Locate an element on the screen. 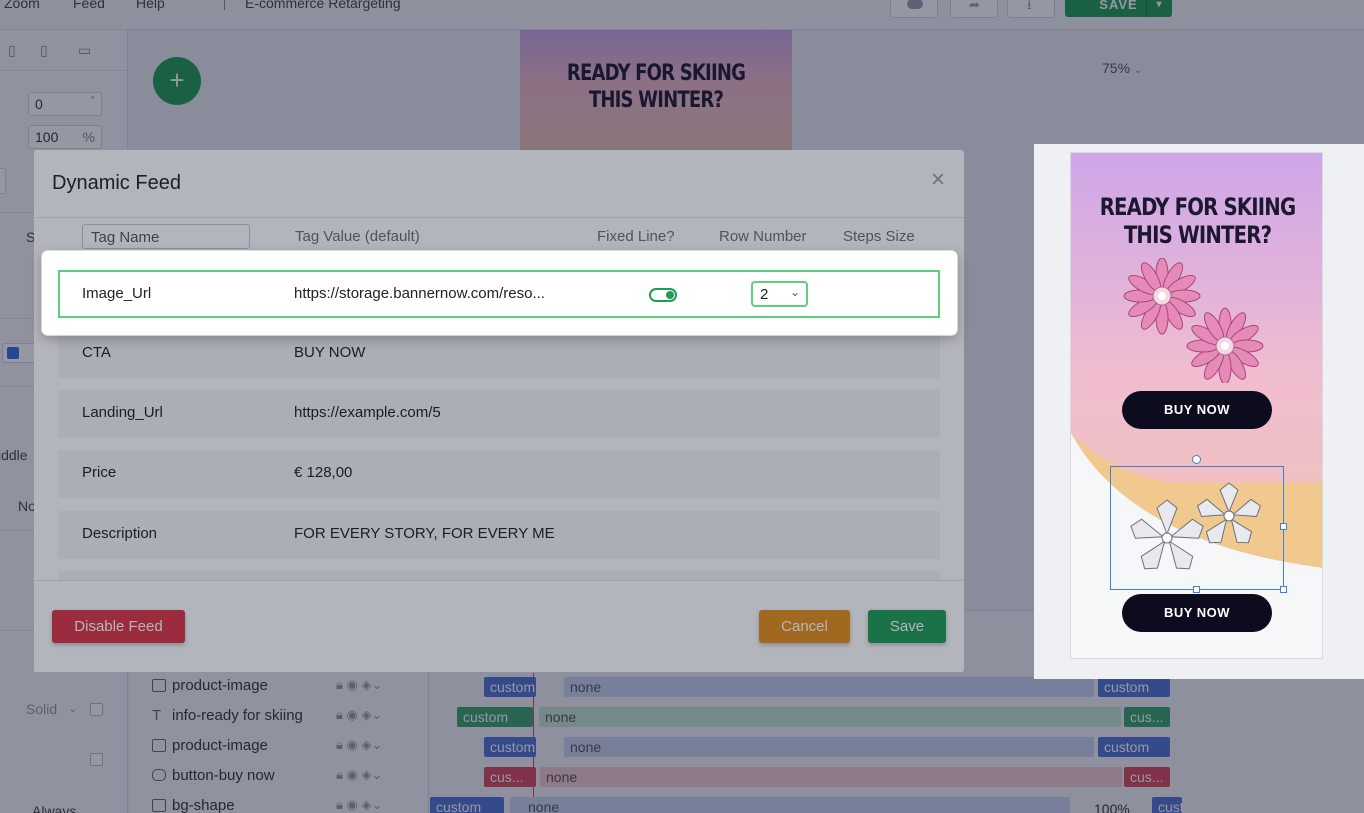 This screenshot has width=1364, height=813. feed-row-cta: CTA BUY NOW is located at coordinates (499, 354).